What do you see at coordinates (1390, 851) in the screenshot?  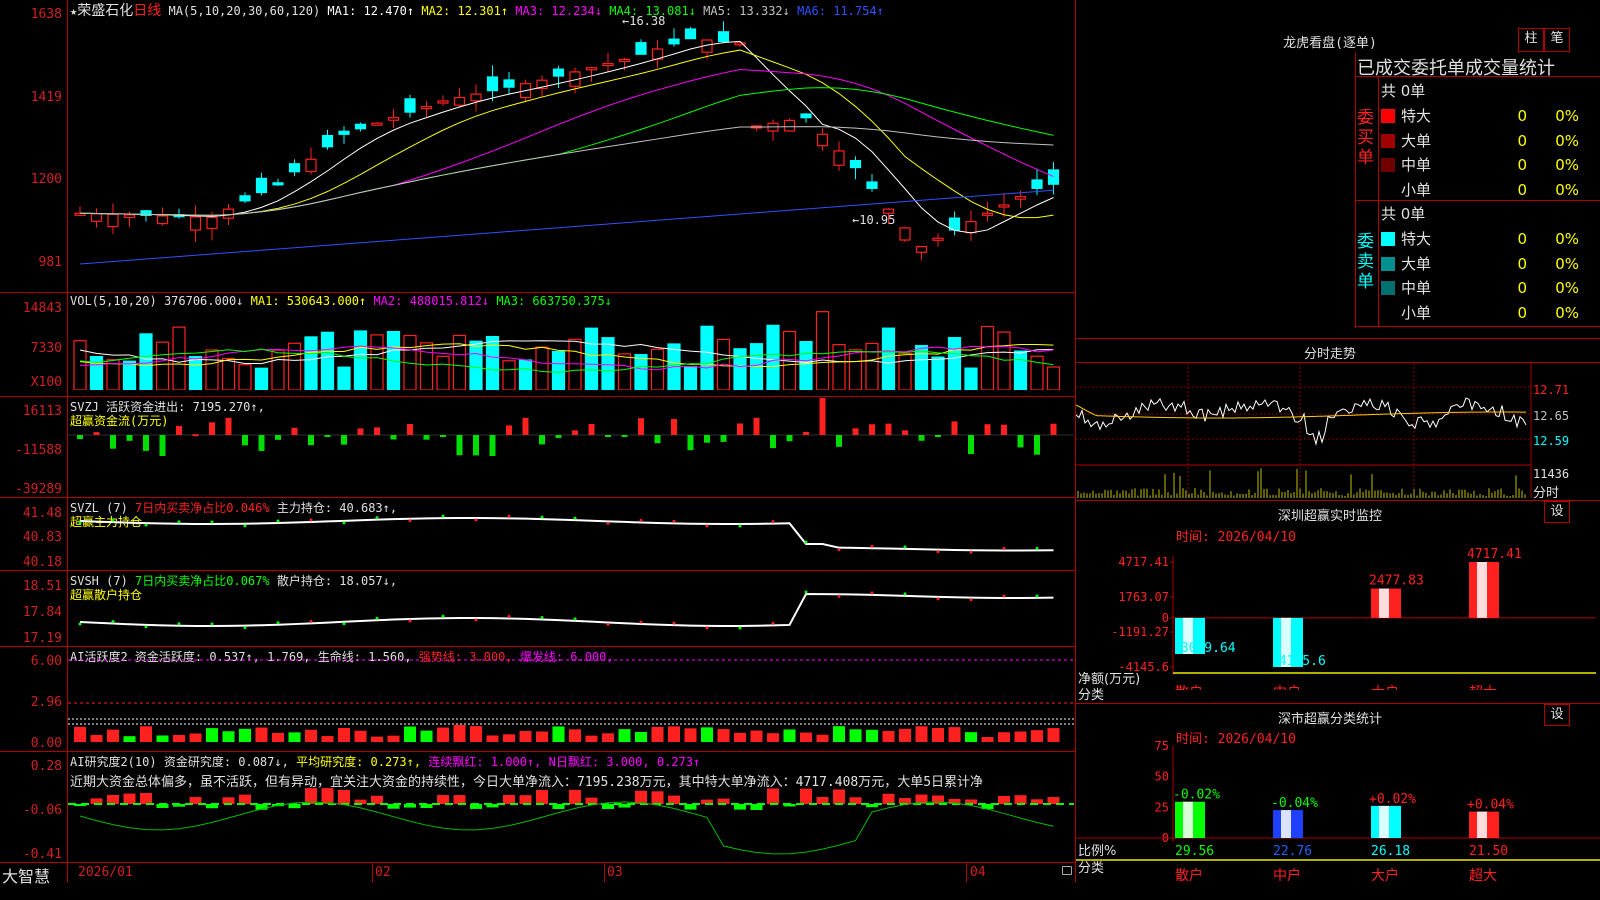 I see `bar-value-label: 26.18` at bounding box center [1390, 851].